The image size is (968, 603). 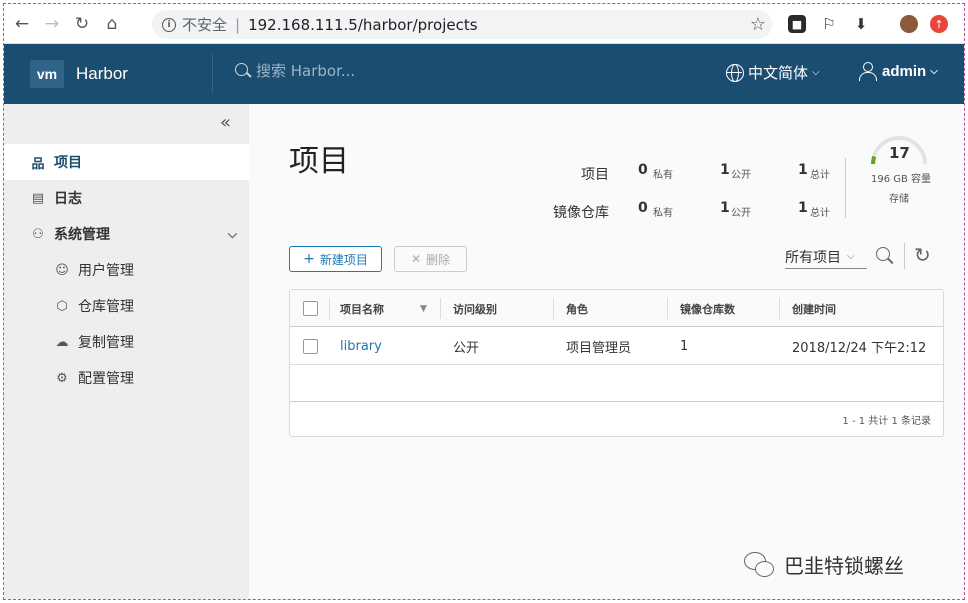 What do you see at coordinates (904, 71) in the screenshot?
I see `username: admin` at bounding box center [904, 71].